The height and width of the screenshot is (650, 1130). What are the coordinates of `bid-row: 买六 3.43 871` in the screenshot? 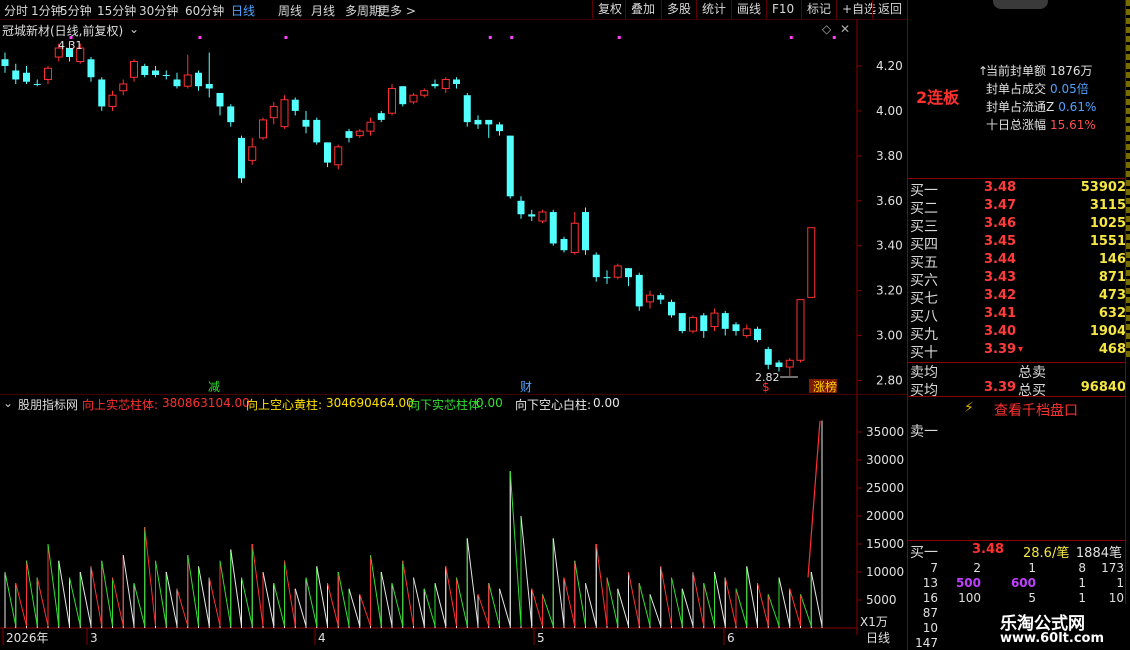 It's located at (1017, 279).